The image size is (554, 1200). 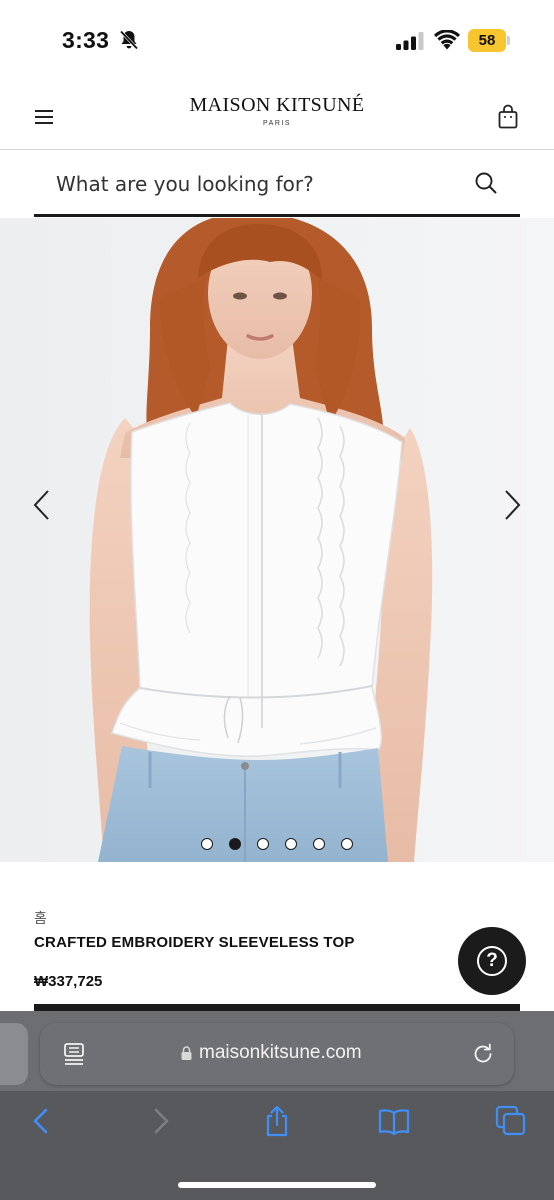 I want to click on status-bar: 3:33 58, so click(x=277, y=42).